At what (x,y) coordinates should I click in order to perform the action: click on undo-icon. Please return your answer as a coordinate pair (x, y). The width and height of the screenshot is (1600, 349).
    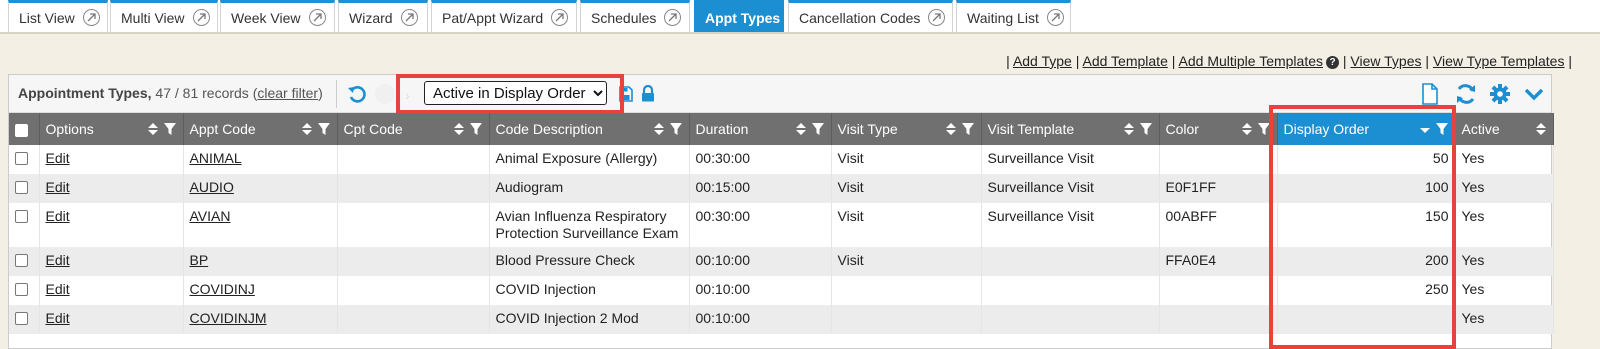
    Looking at the image, I should click on (357, 94).